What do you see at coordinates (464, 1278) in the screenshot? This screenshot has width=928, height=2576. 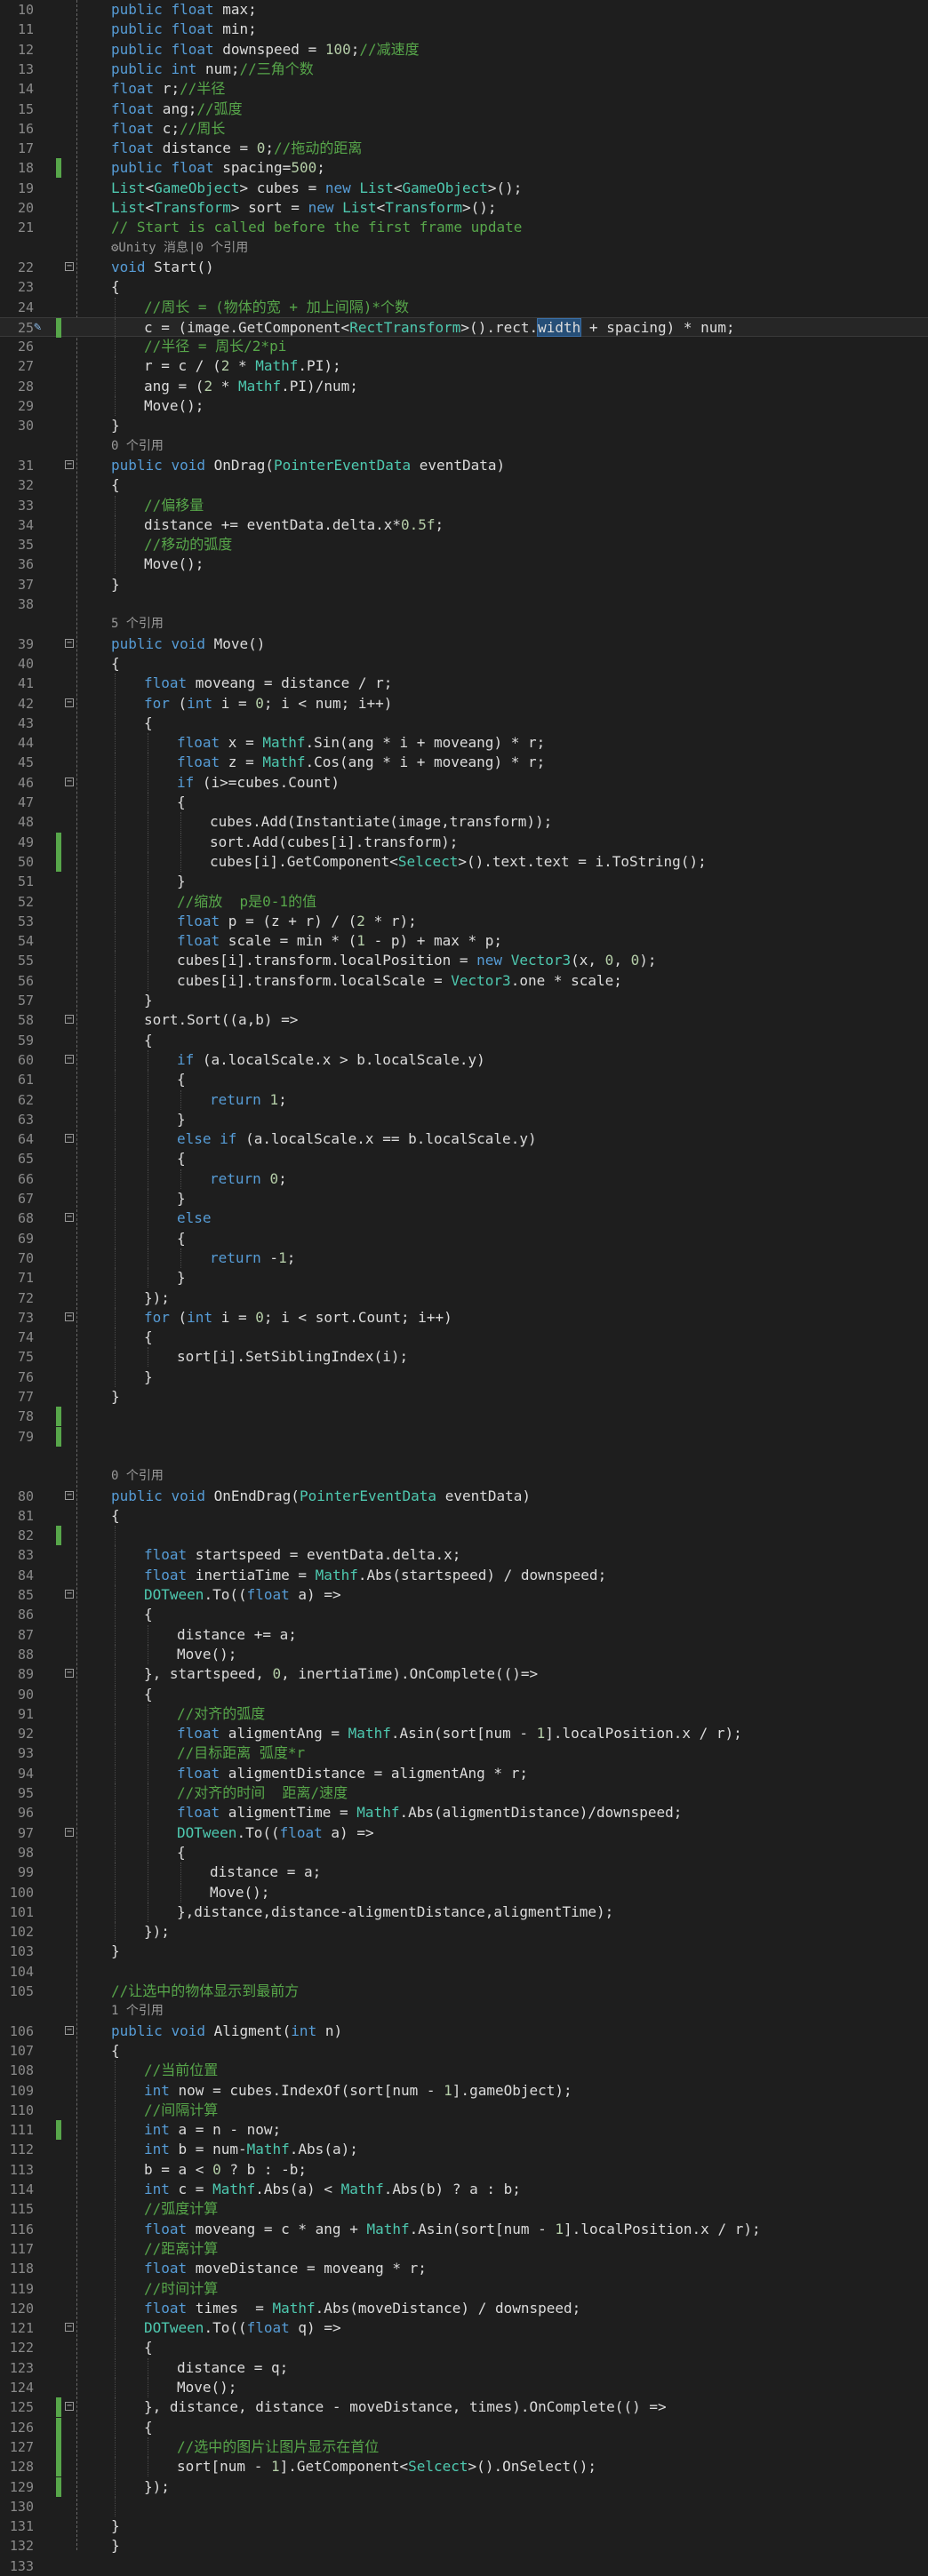 I see `code-line: 71}` at bounding box center [464, 1278].